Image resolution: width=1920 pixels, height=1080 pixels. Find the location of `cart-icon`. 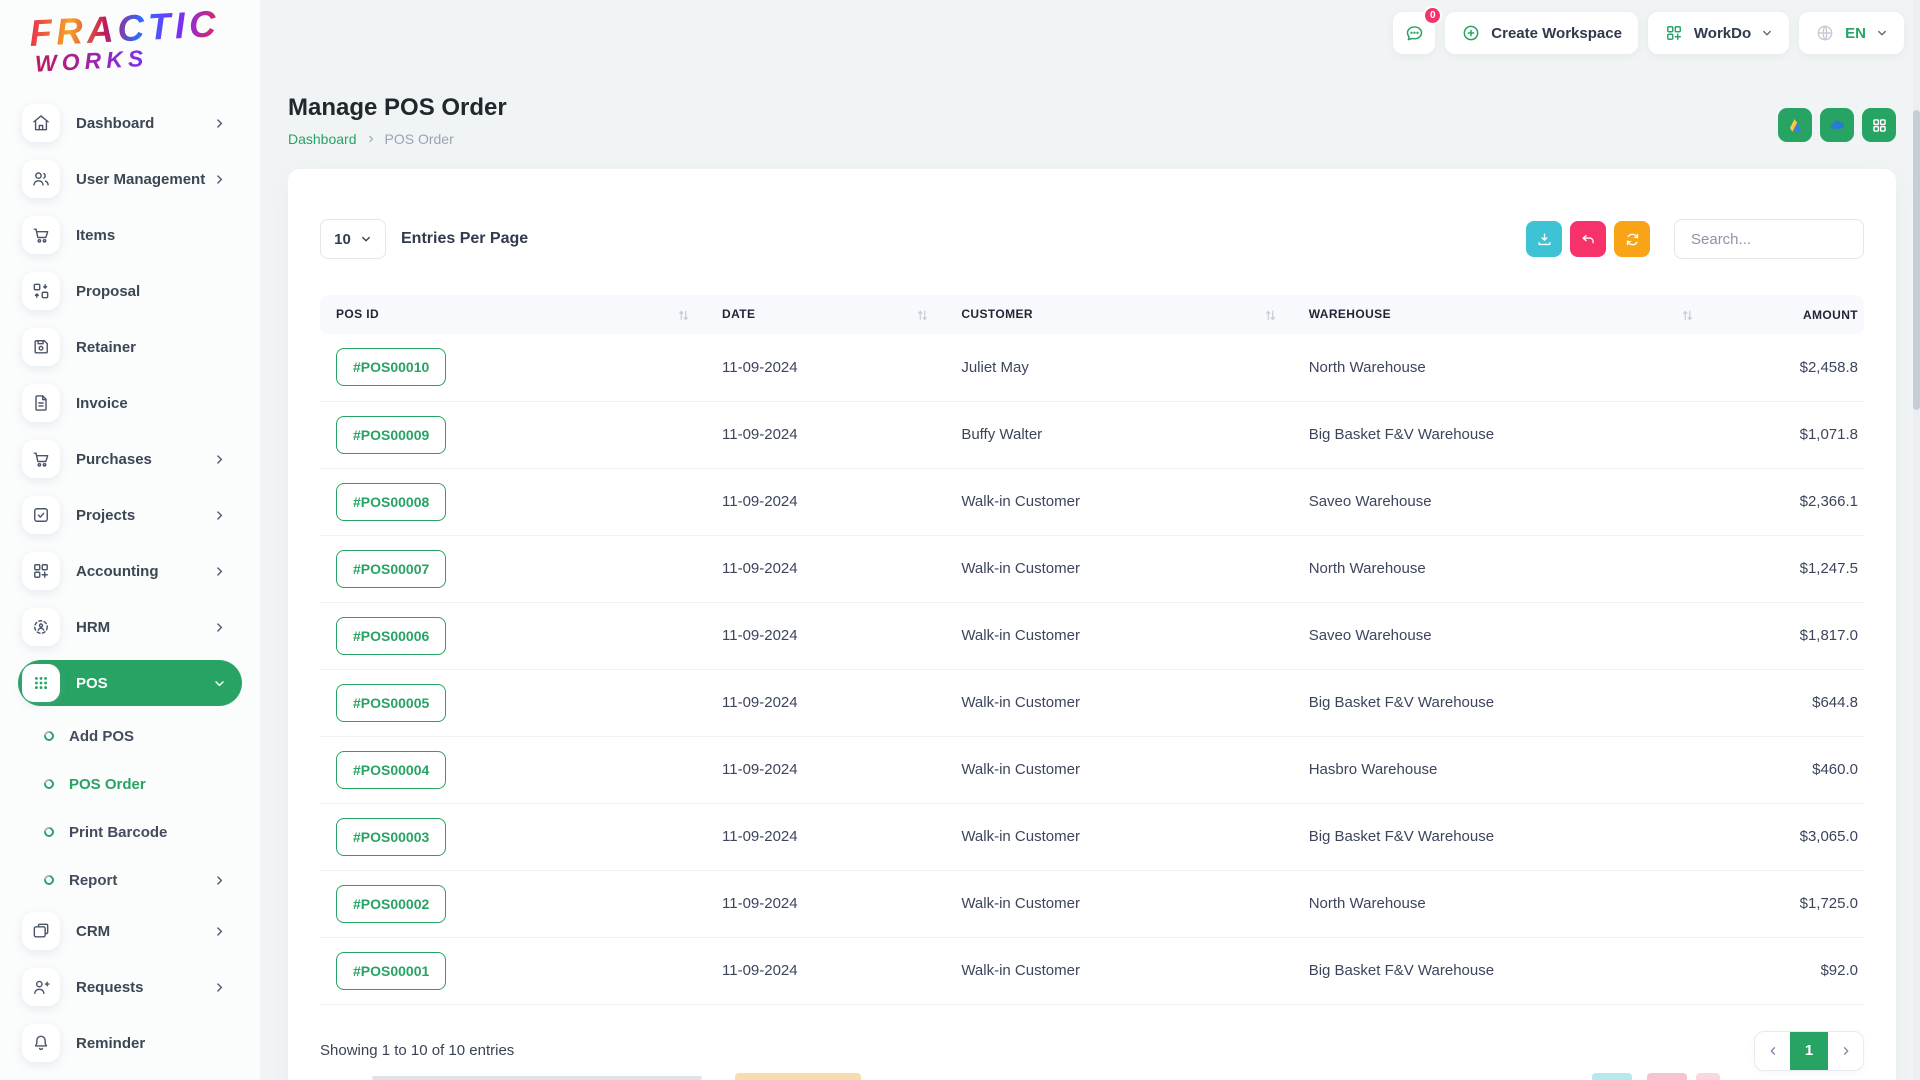

cart-icon is located at coordinates (41, 459).